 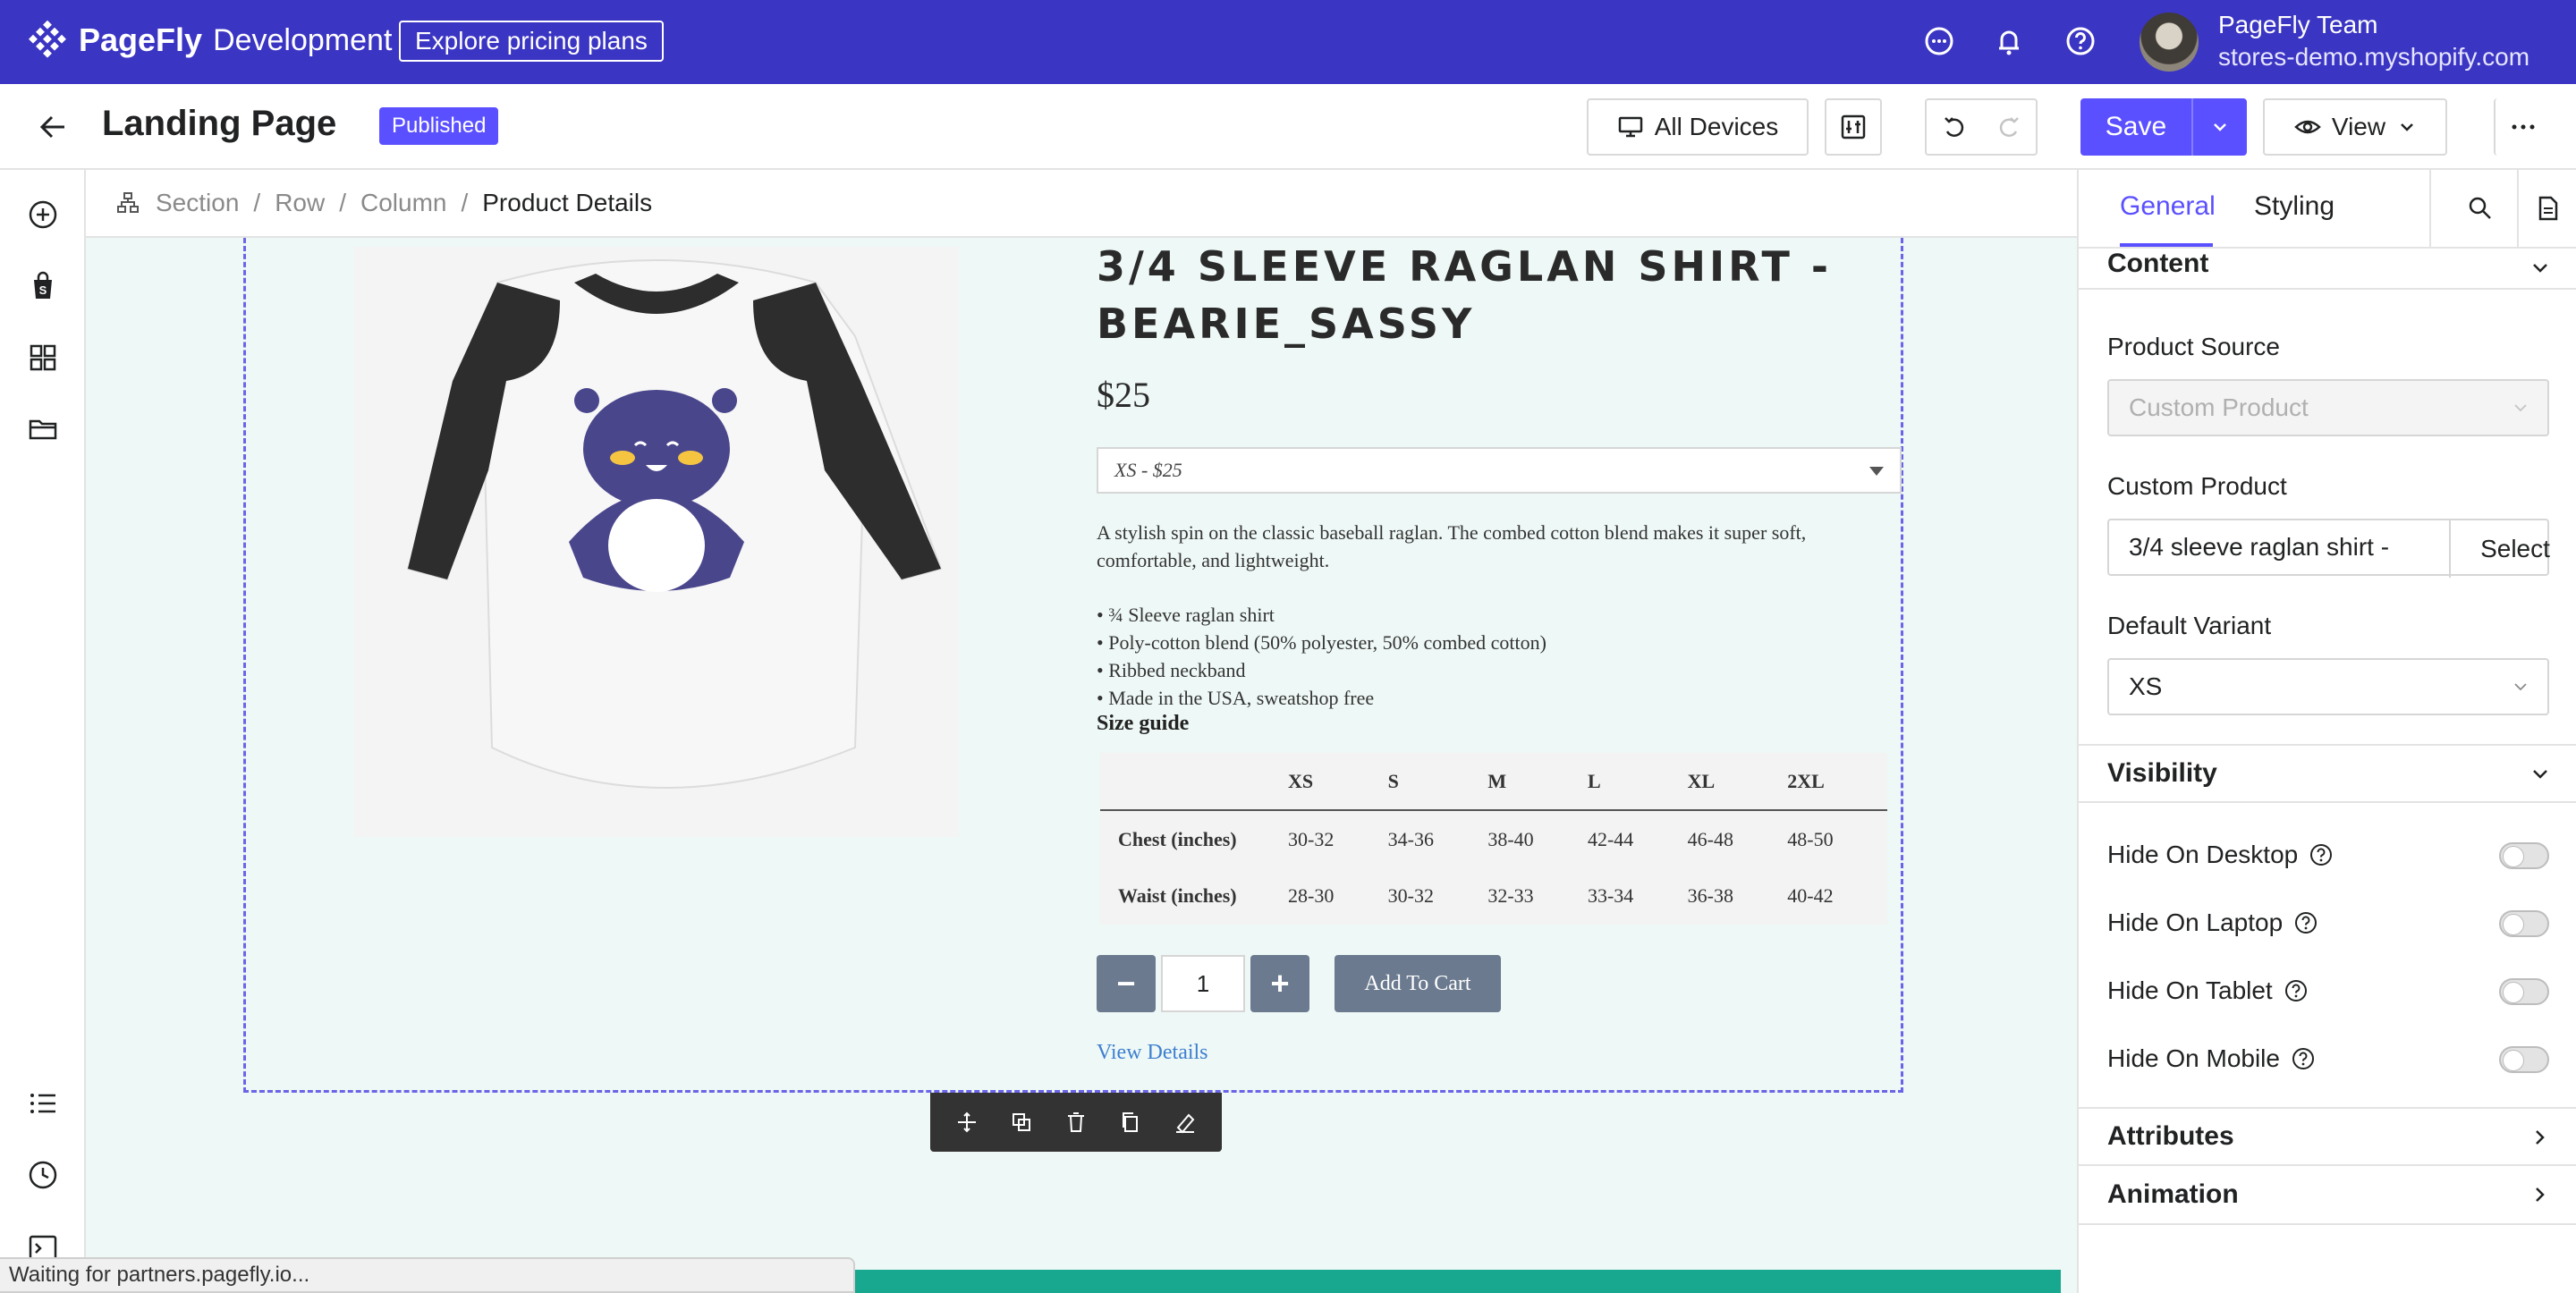 What do you see at coordinates (2190, 990) in the screenshot?
I see `hide-on-tablet-label: Hide On Tablet` at bounding box center [2190, 990].